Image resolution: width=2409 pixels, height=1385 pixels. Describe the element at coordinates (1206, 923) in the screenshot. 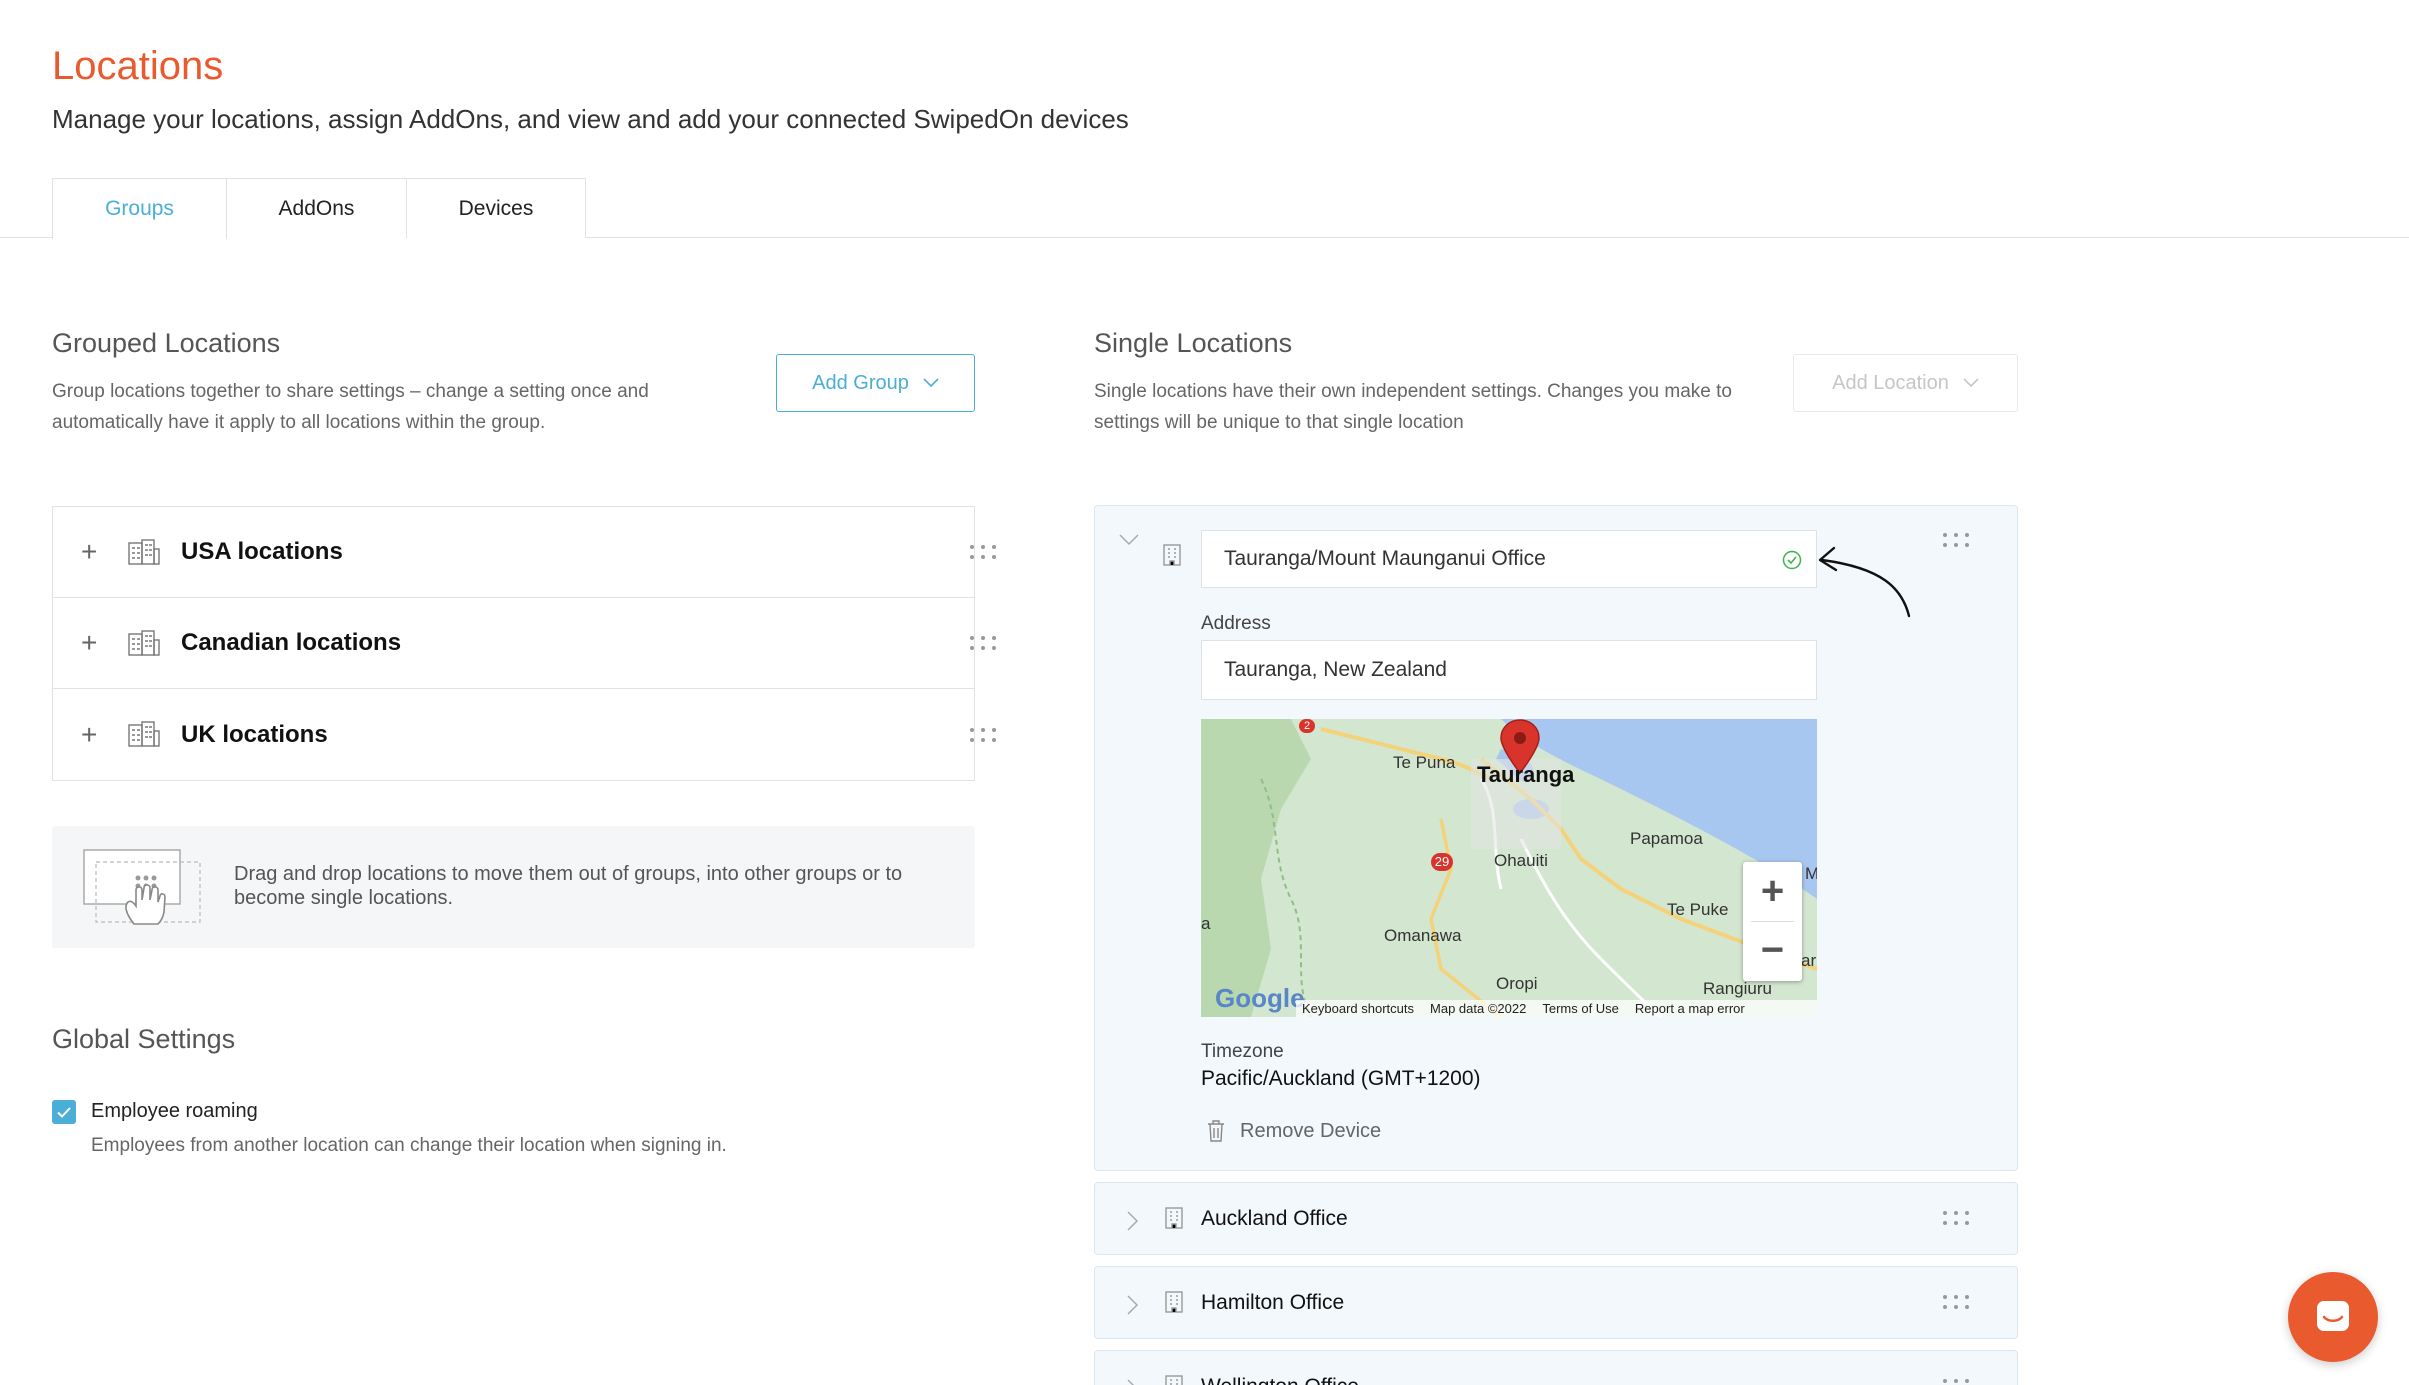

I see `map-label-edge-a: a` at that location.